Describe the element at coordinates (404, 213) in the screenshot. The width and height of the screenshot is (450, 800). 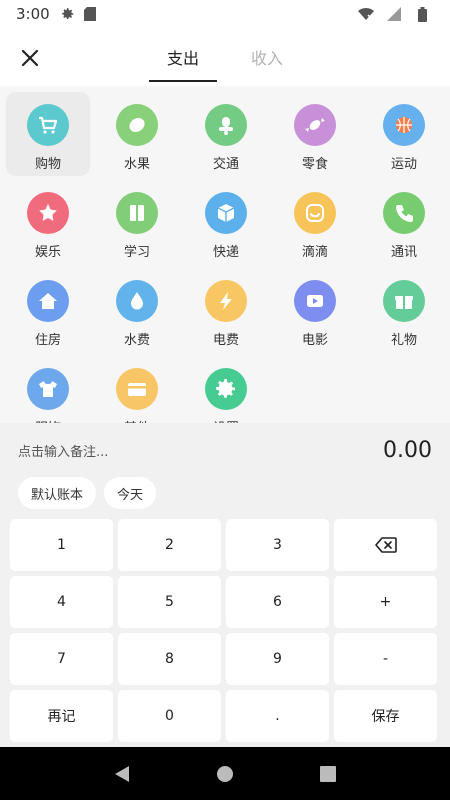
I see `phone-icon` at that location.